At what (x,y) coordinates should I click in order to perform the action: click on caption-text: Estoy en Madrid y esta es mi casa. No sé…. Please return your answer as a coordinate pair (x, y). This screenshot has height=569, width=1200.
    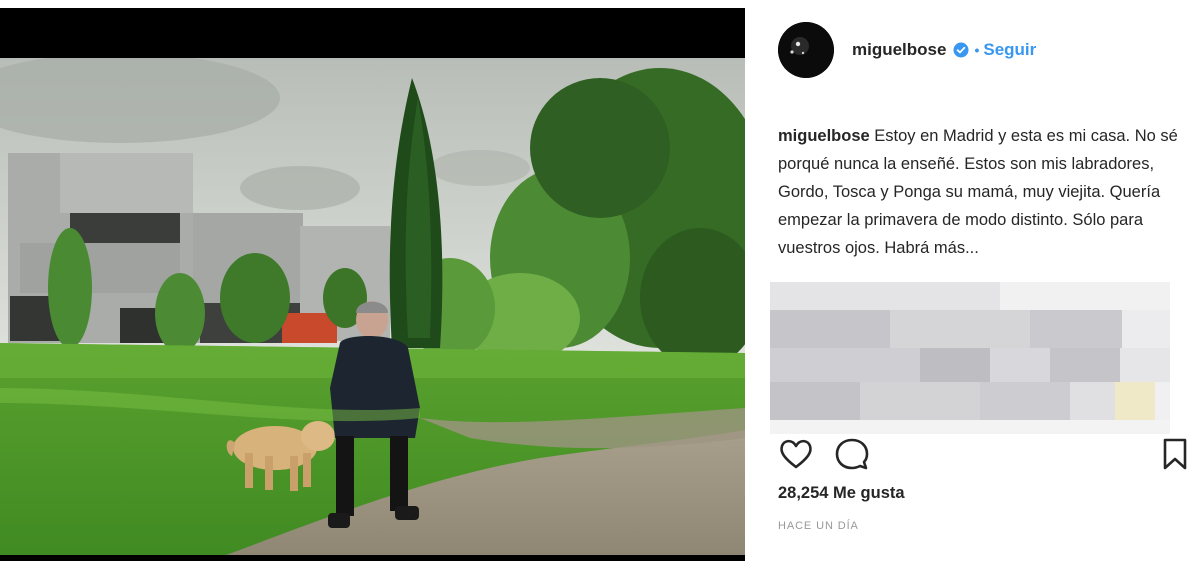
    Looking at the image, I should click on (978, 192).